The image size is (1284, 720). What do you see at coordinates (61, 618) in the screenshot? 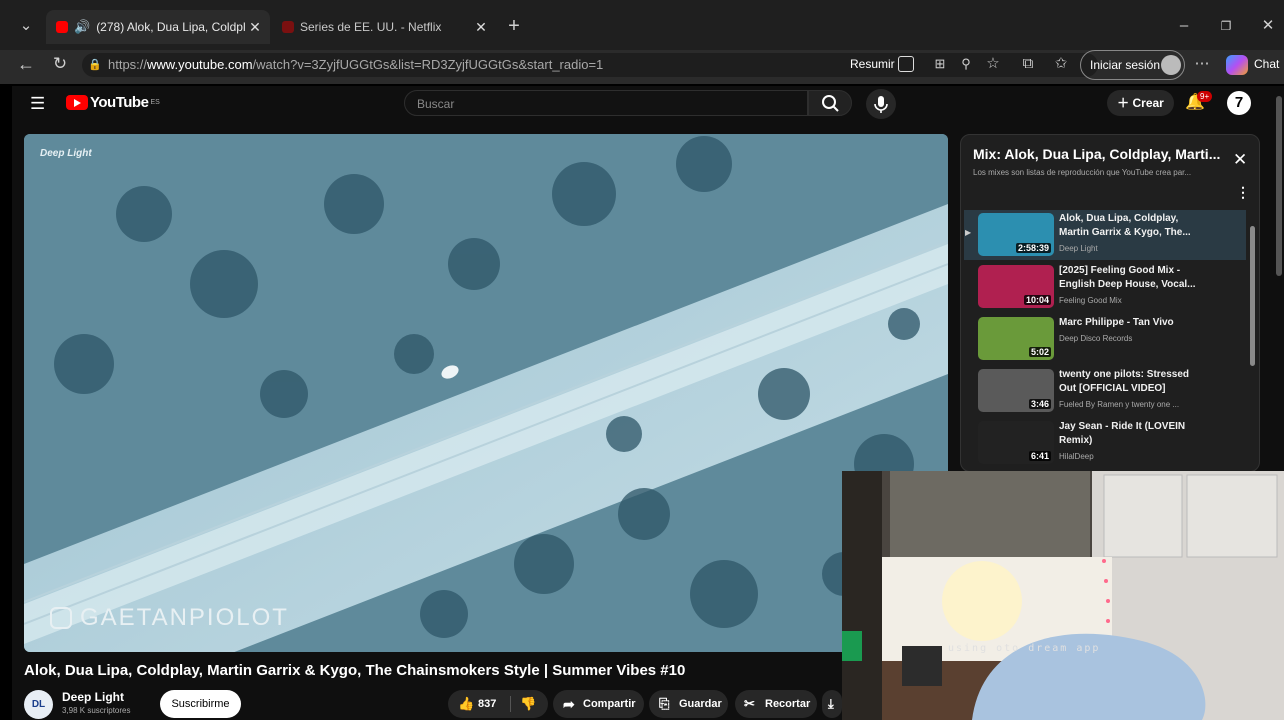
I see `instagram-icon` at bounding box center [61, 618].